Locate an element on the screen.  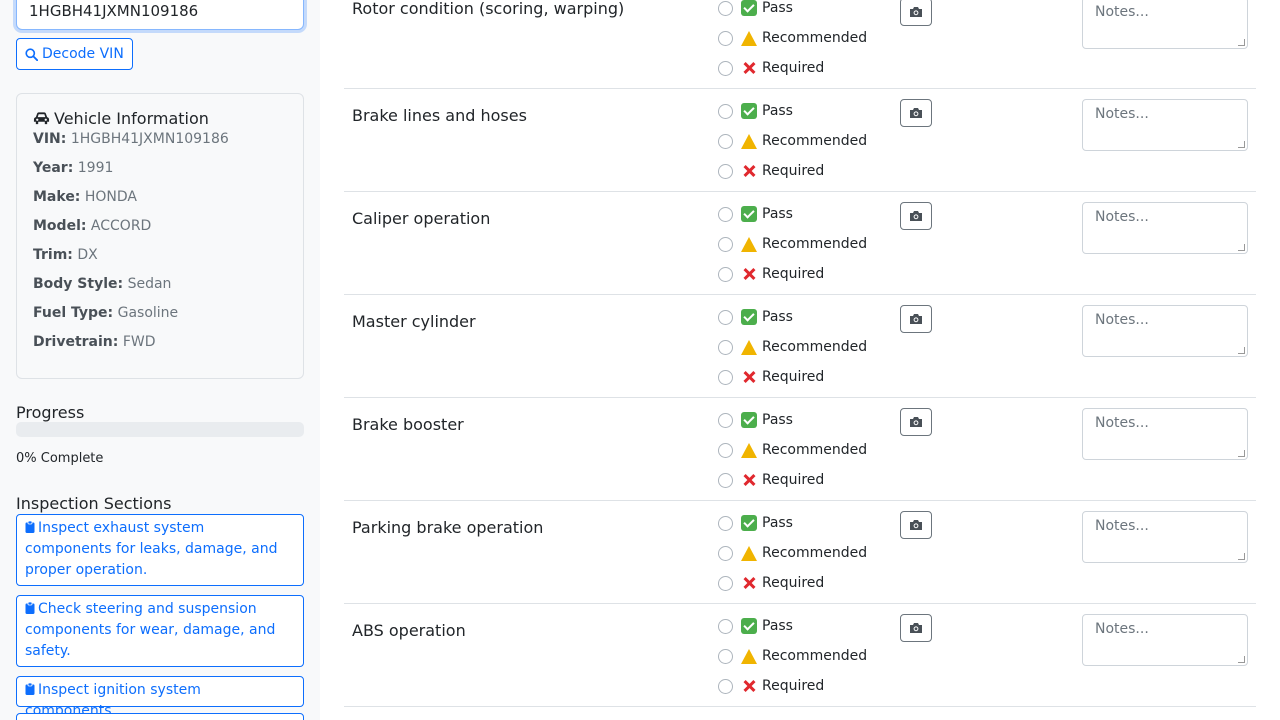
section-button: Inspect ignition system components. is located at coordinates (160, 697).